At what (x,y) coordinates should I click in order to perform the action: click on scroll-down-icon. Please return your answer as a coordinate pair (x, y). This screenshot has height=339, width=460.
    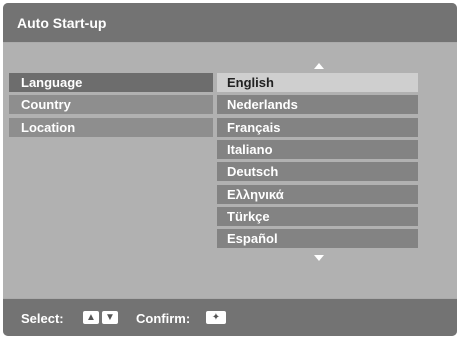
    Looking at the image, I should click on (319, 258).